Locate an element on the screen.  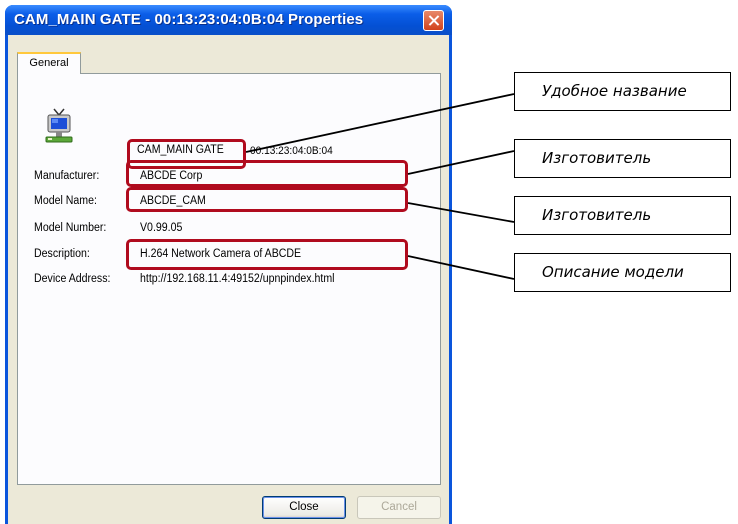
callout-model-description: Описание модели is located at coordinates (622, 272).